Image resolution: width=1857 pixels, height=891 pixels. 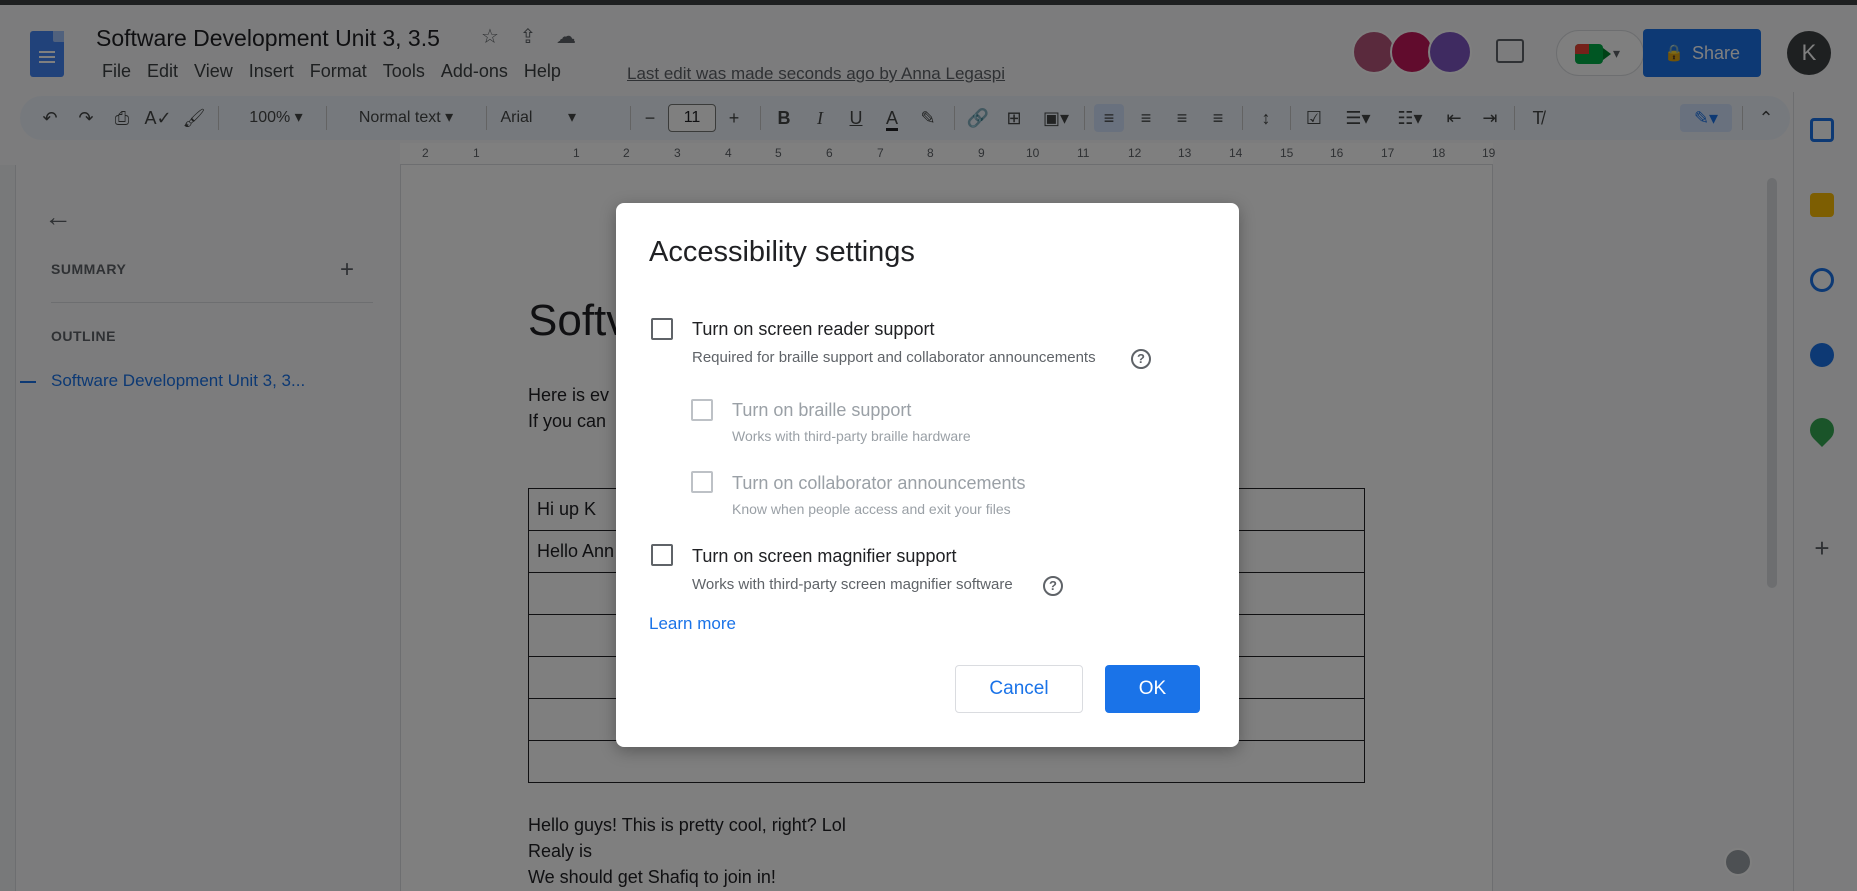 I want to click on dialog-title: Accessibility settings, so click(x=782, y=252).